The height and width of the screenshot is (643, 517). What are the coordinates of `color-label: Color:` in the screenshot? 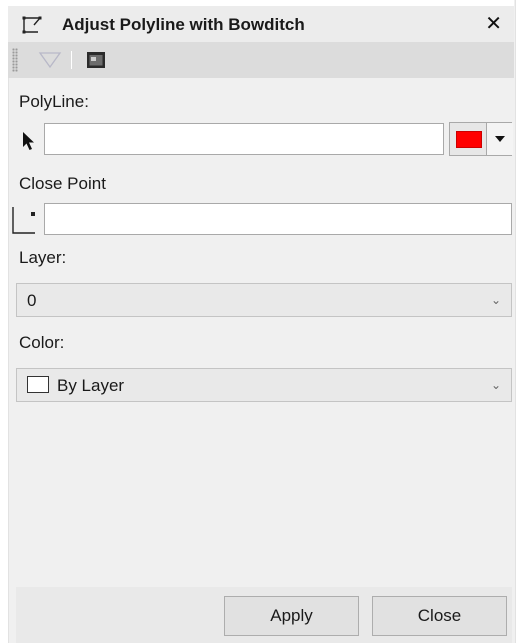 It's located at (42, 342).